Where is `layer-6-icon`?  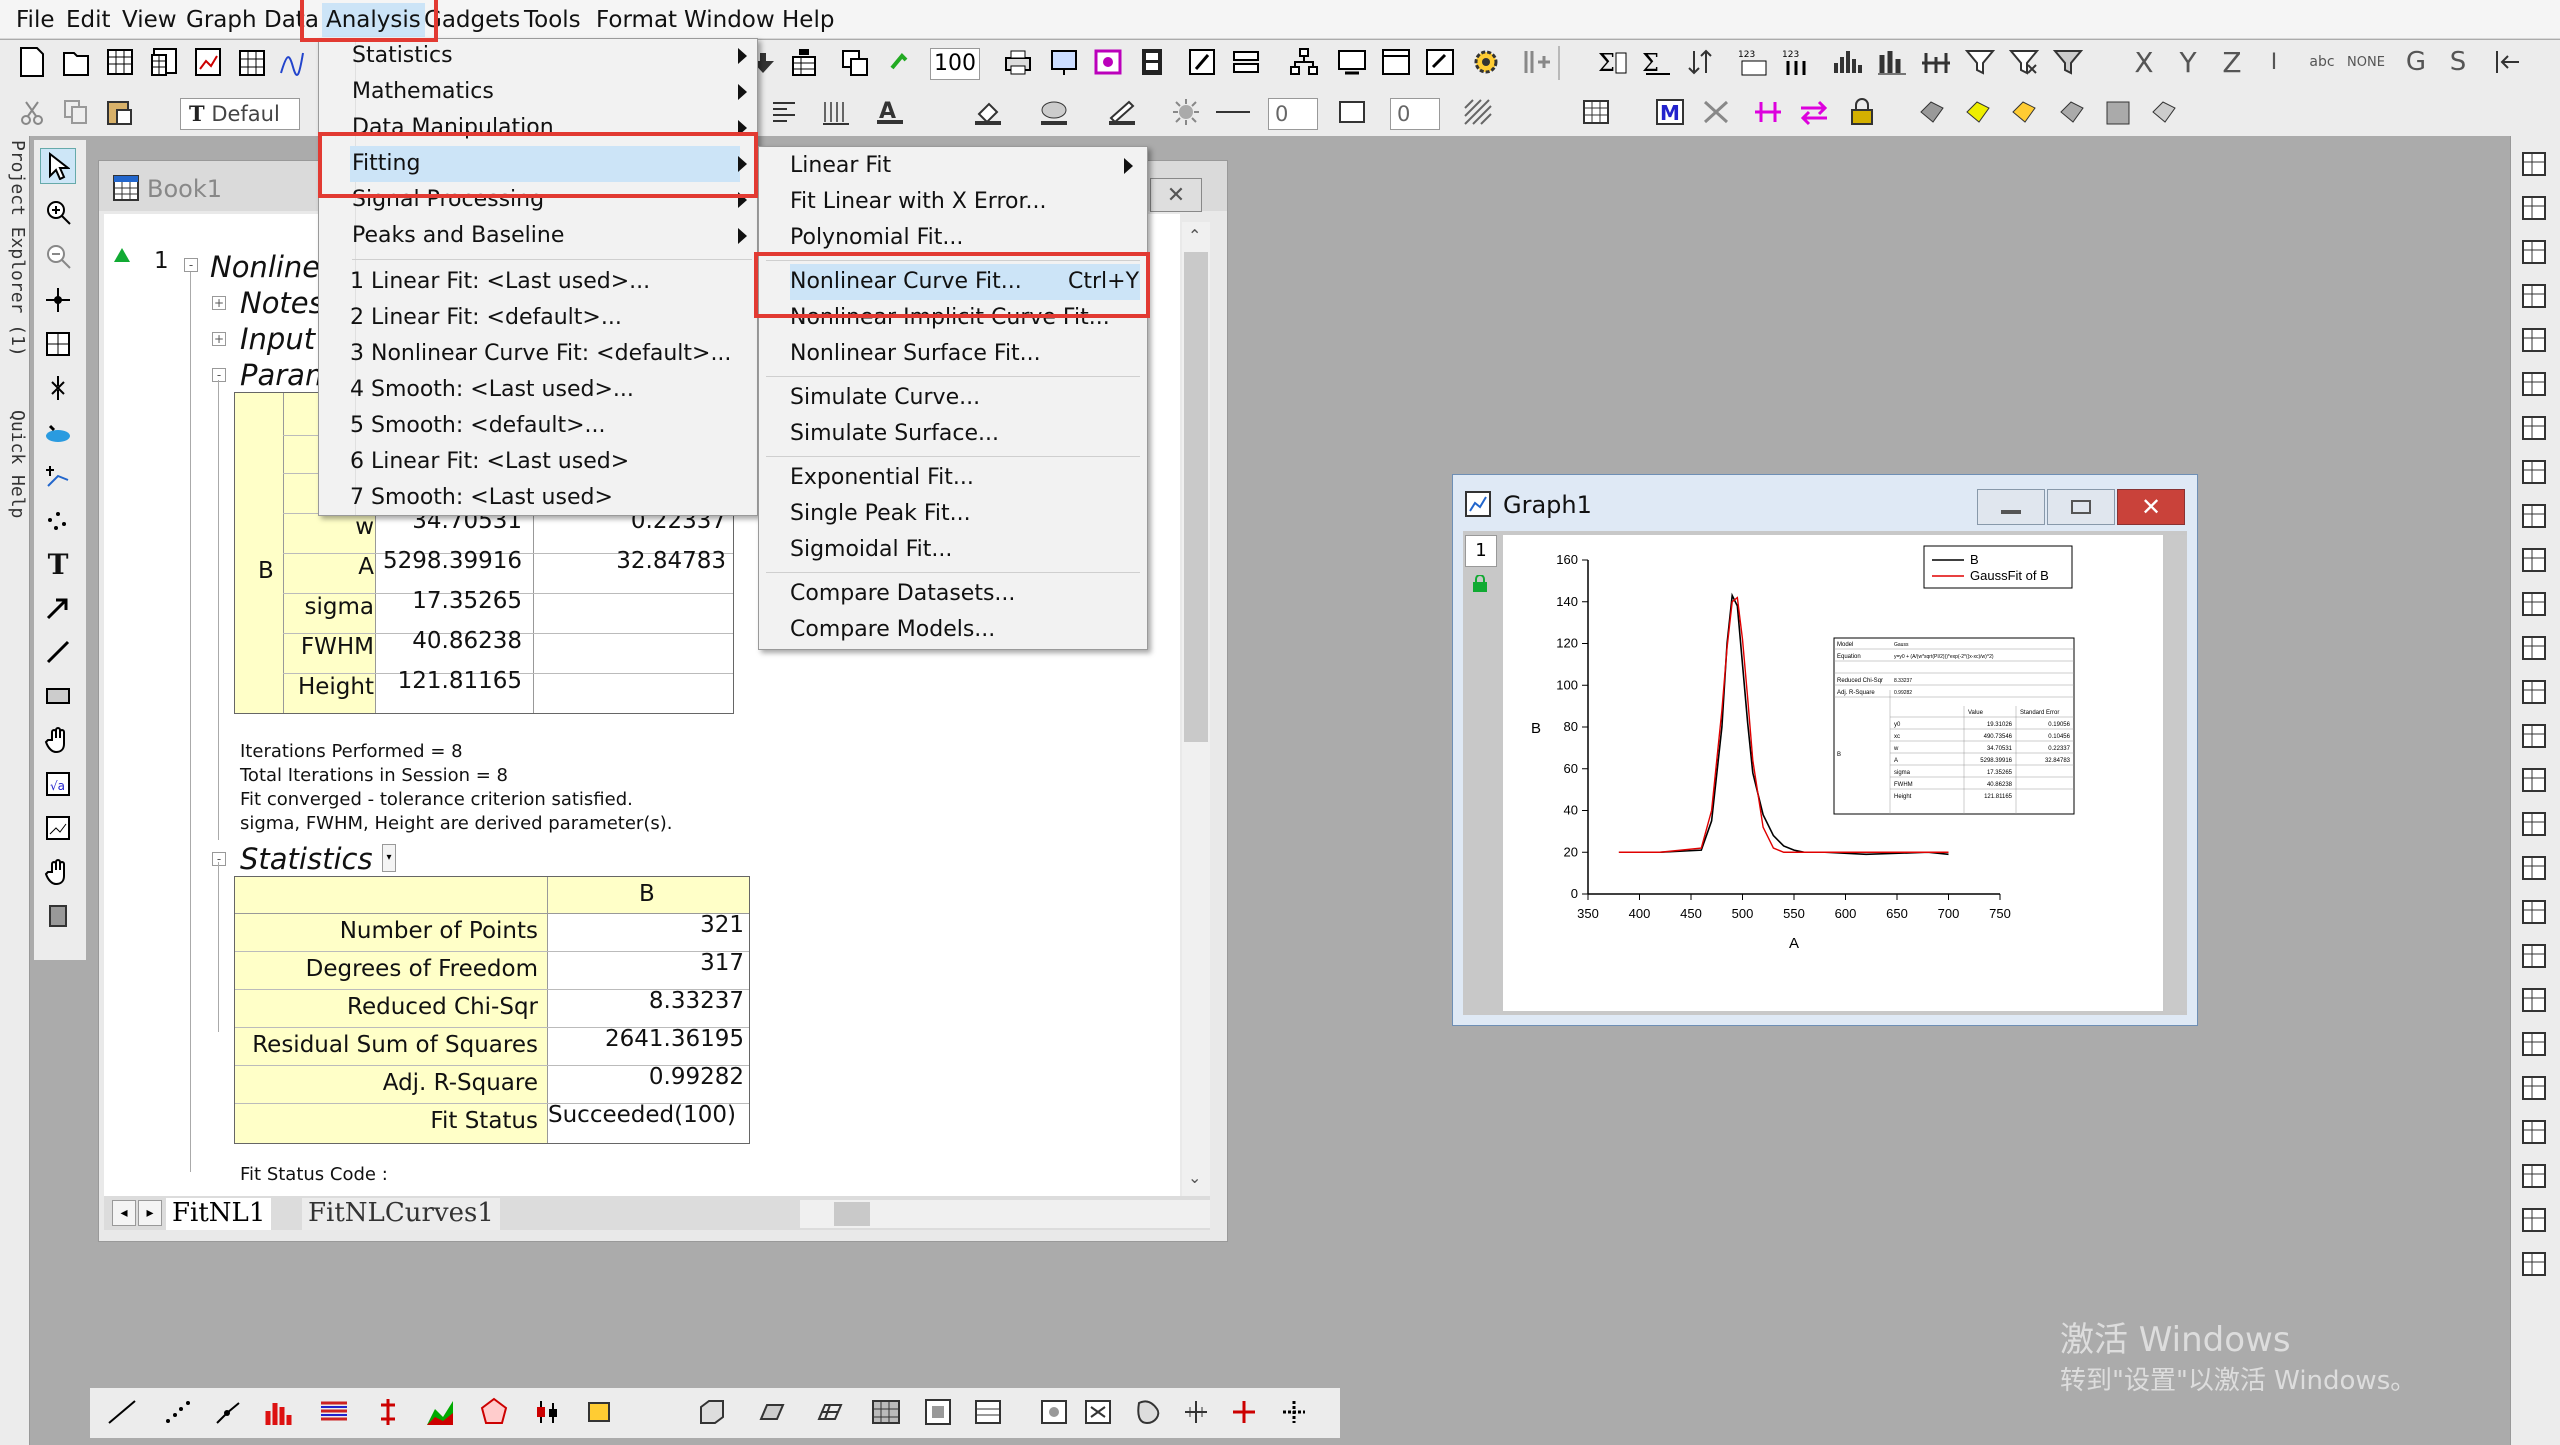 layer-6-icon is located at coordinates (2534, 1000).